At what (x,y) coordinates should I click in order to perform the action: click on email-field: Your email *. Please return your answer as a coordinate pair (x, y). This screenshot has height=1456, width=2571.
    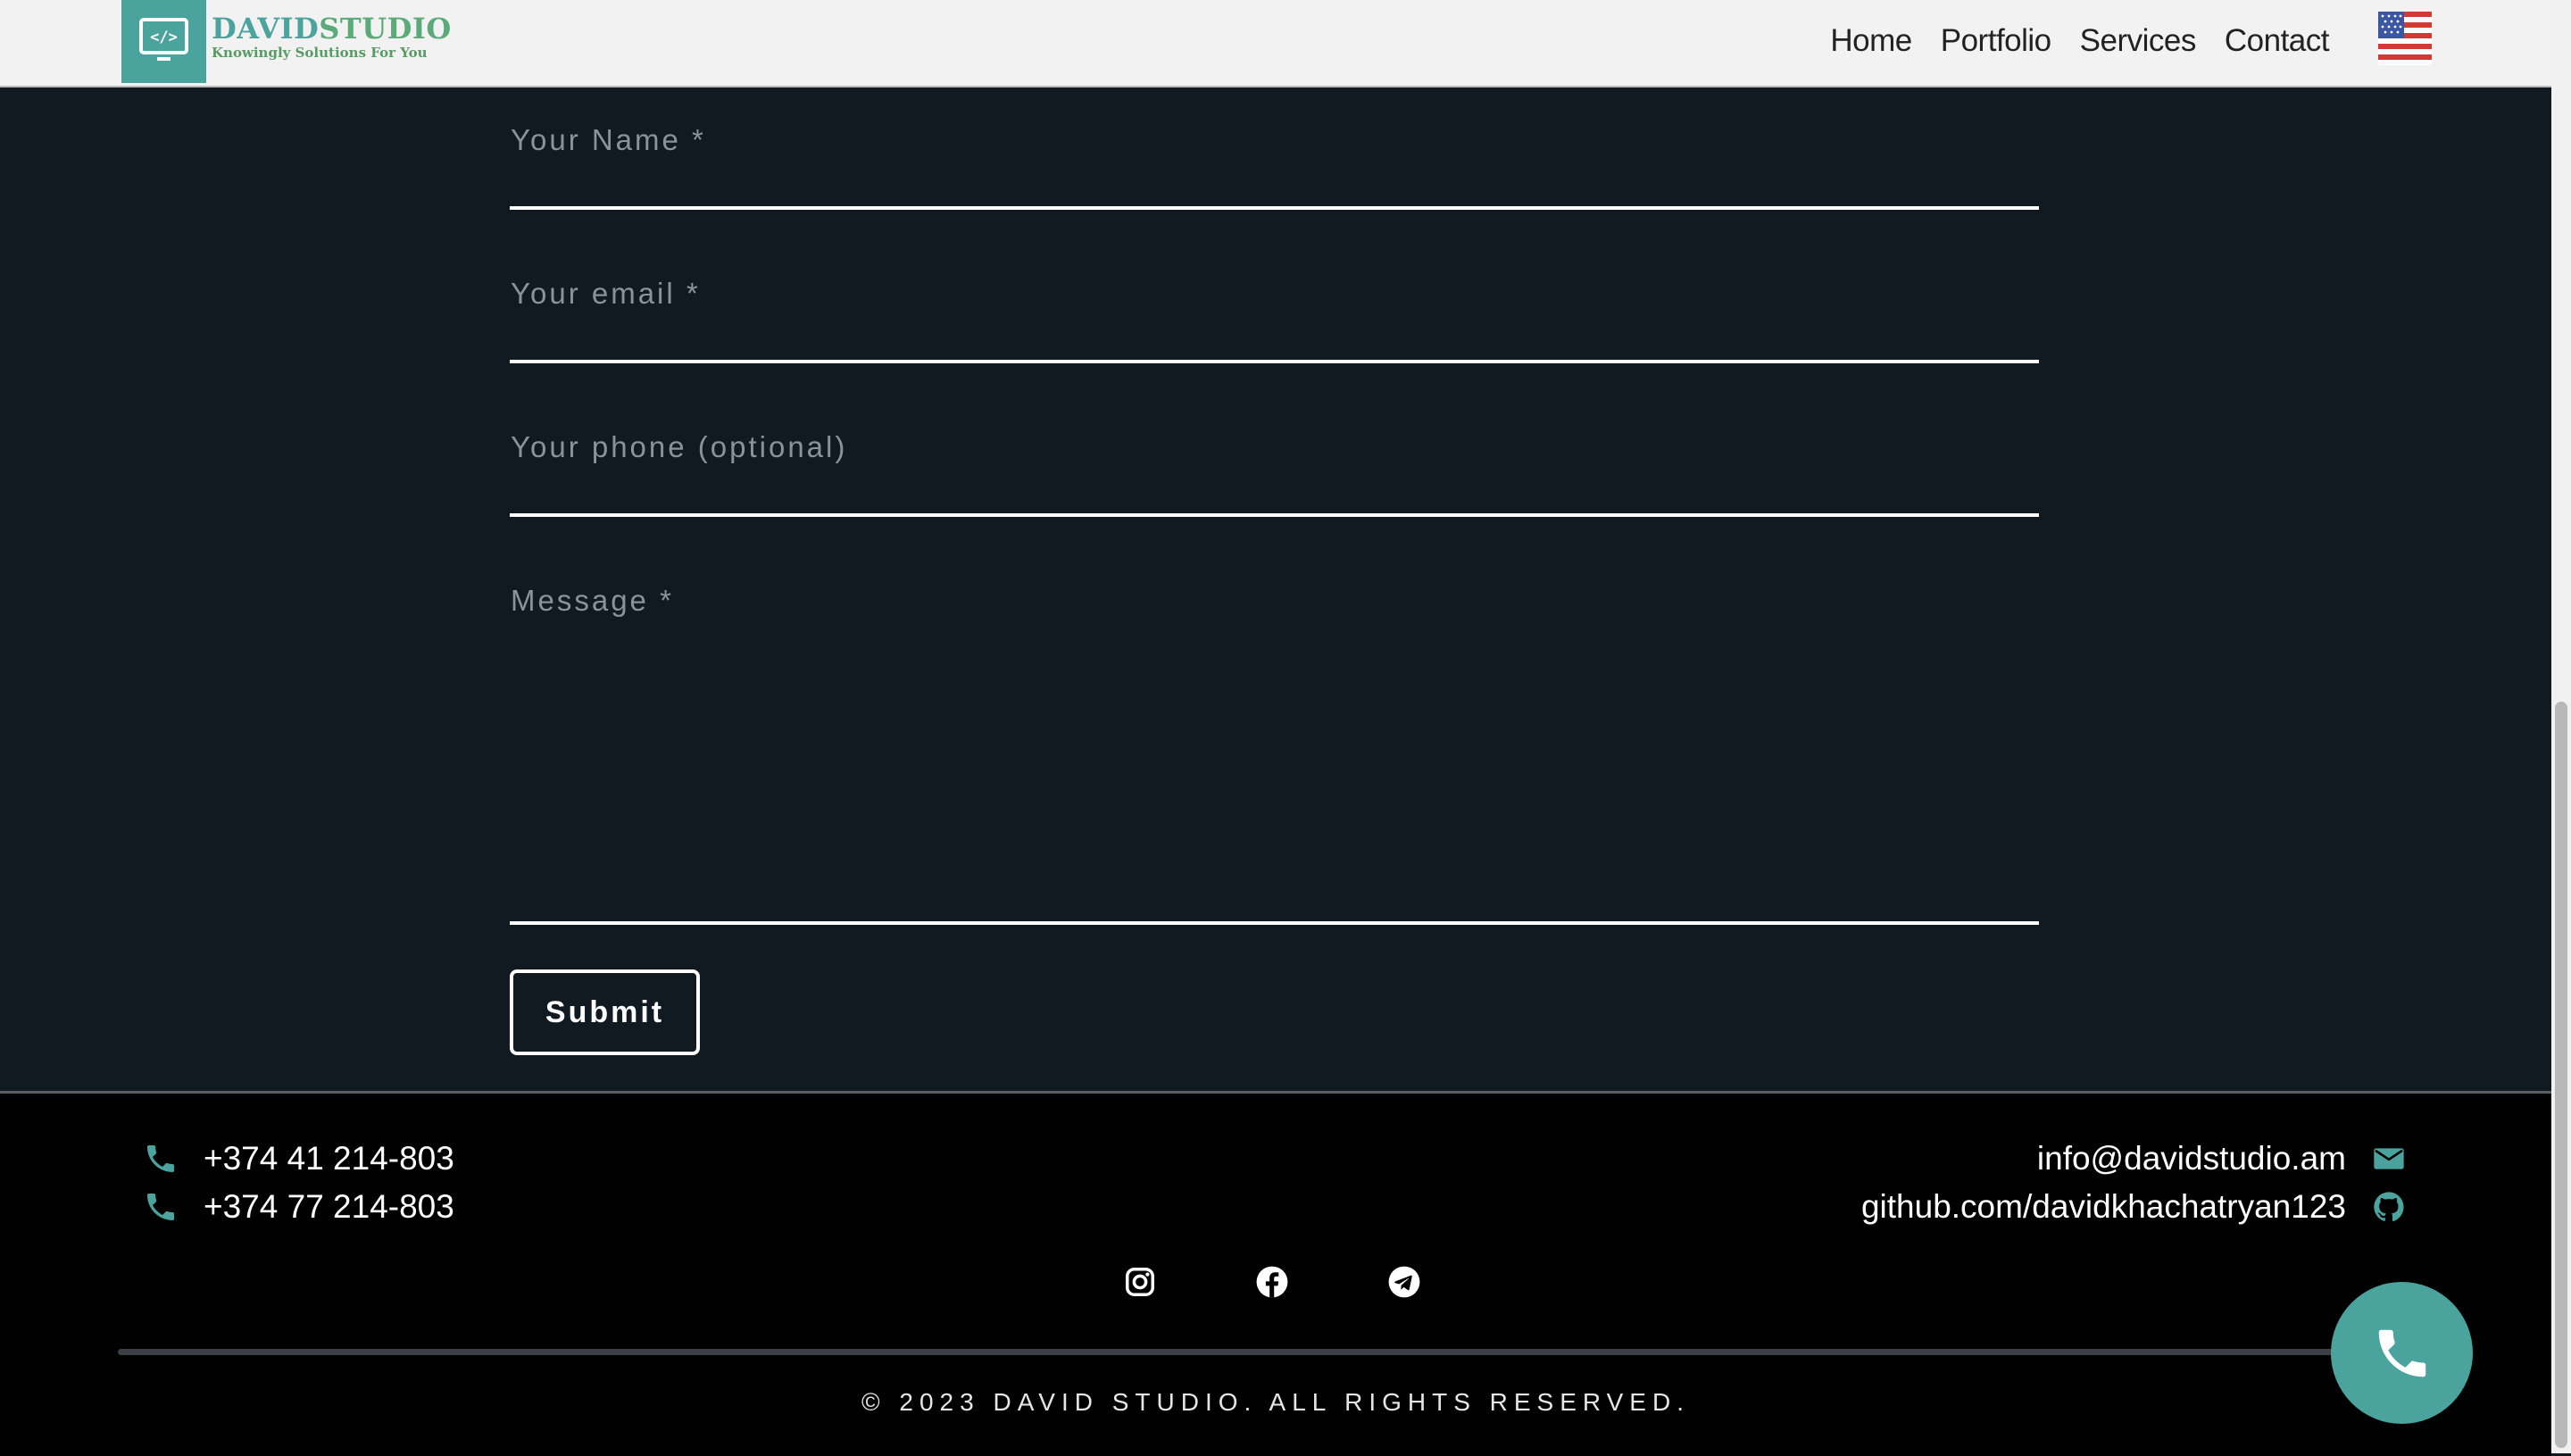
    Looking at the image, I should click on (1274, 319).